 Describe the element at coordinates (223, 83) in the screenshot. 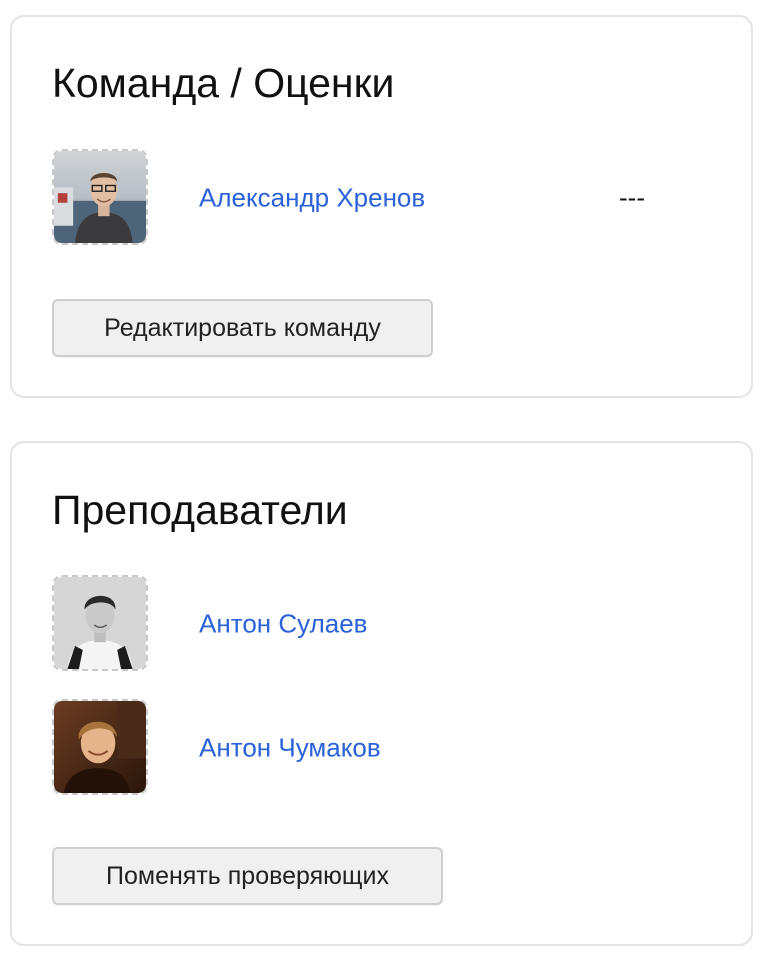

I see `team-card-title: Команда / Оценки` at that location.